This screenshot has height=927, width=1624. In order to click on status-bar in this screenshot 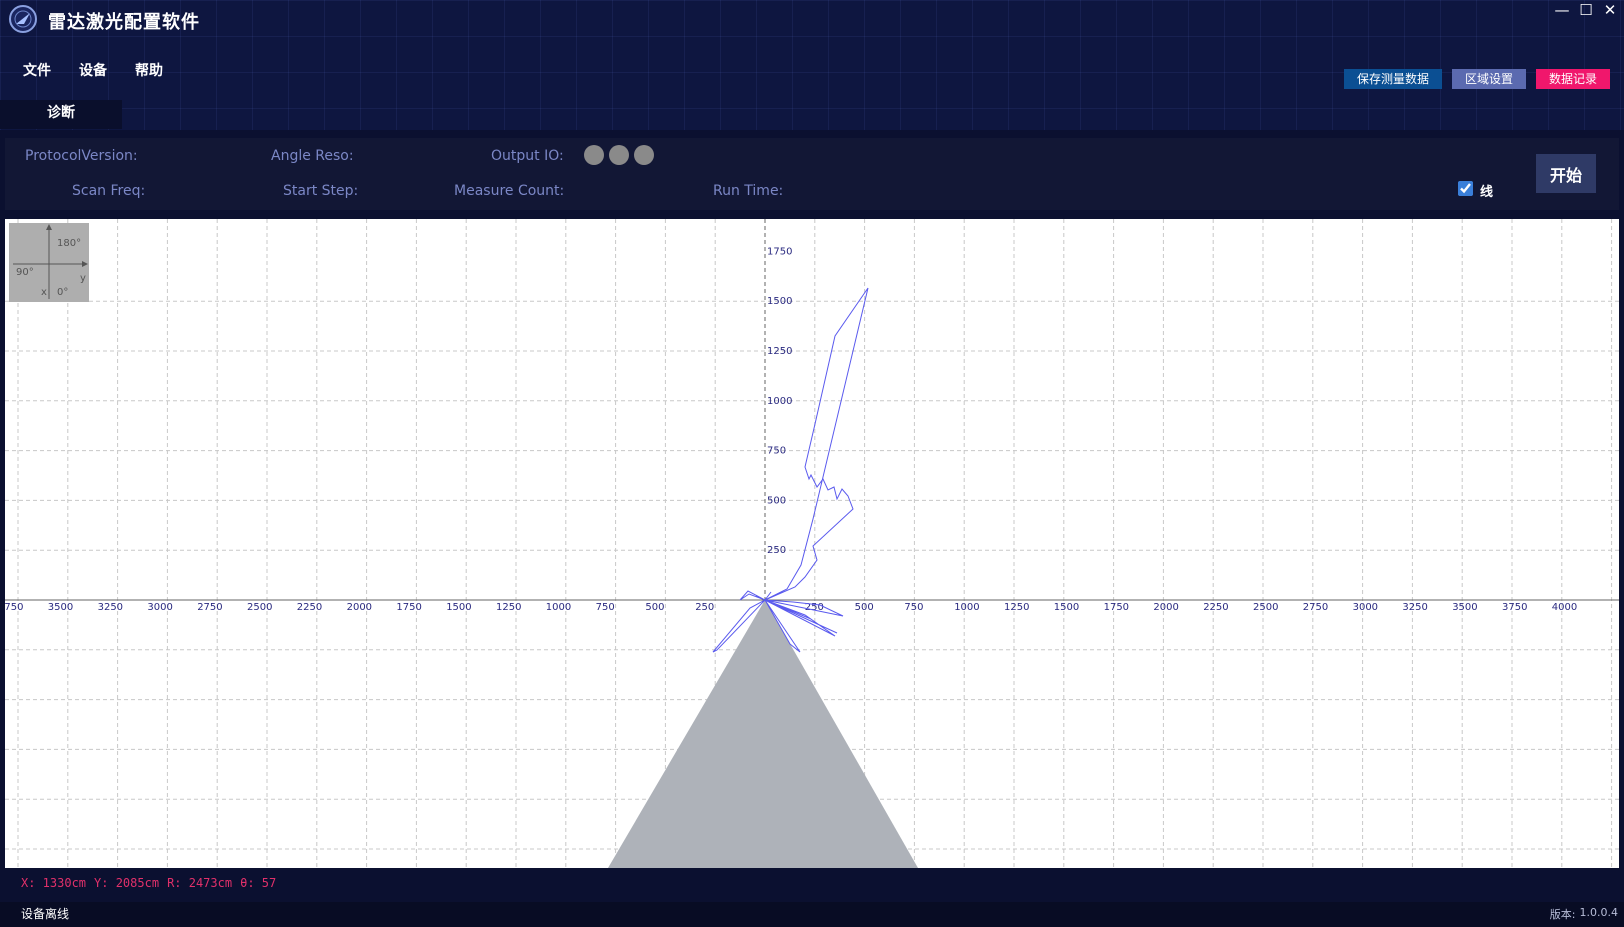, I will do `click(812, 914)`.